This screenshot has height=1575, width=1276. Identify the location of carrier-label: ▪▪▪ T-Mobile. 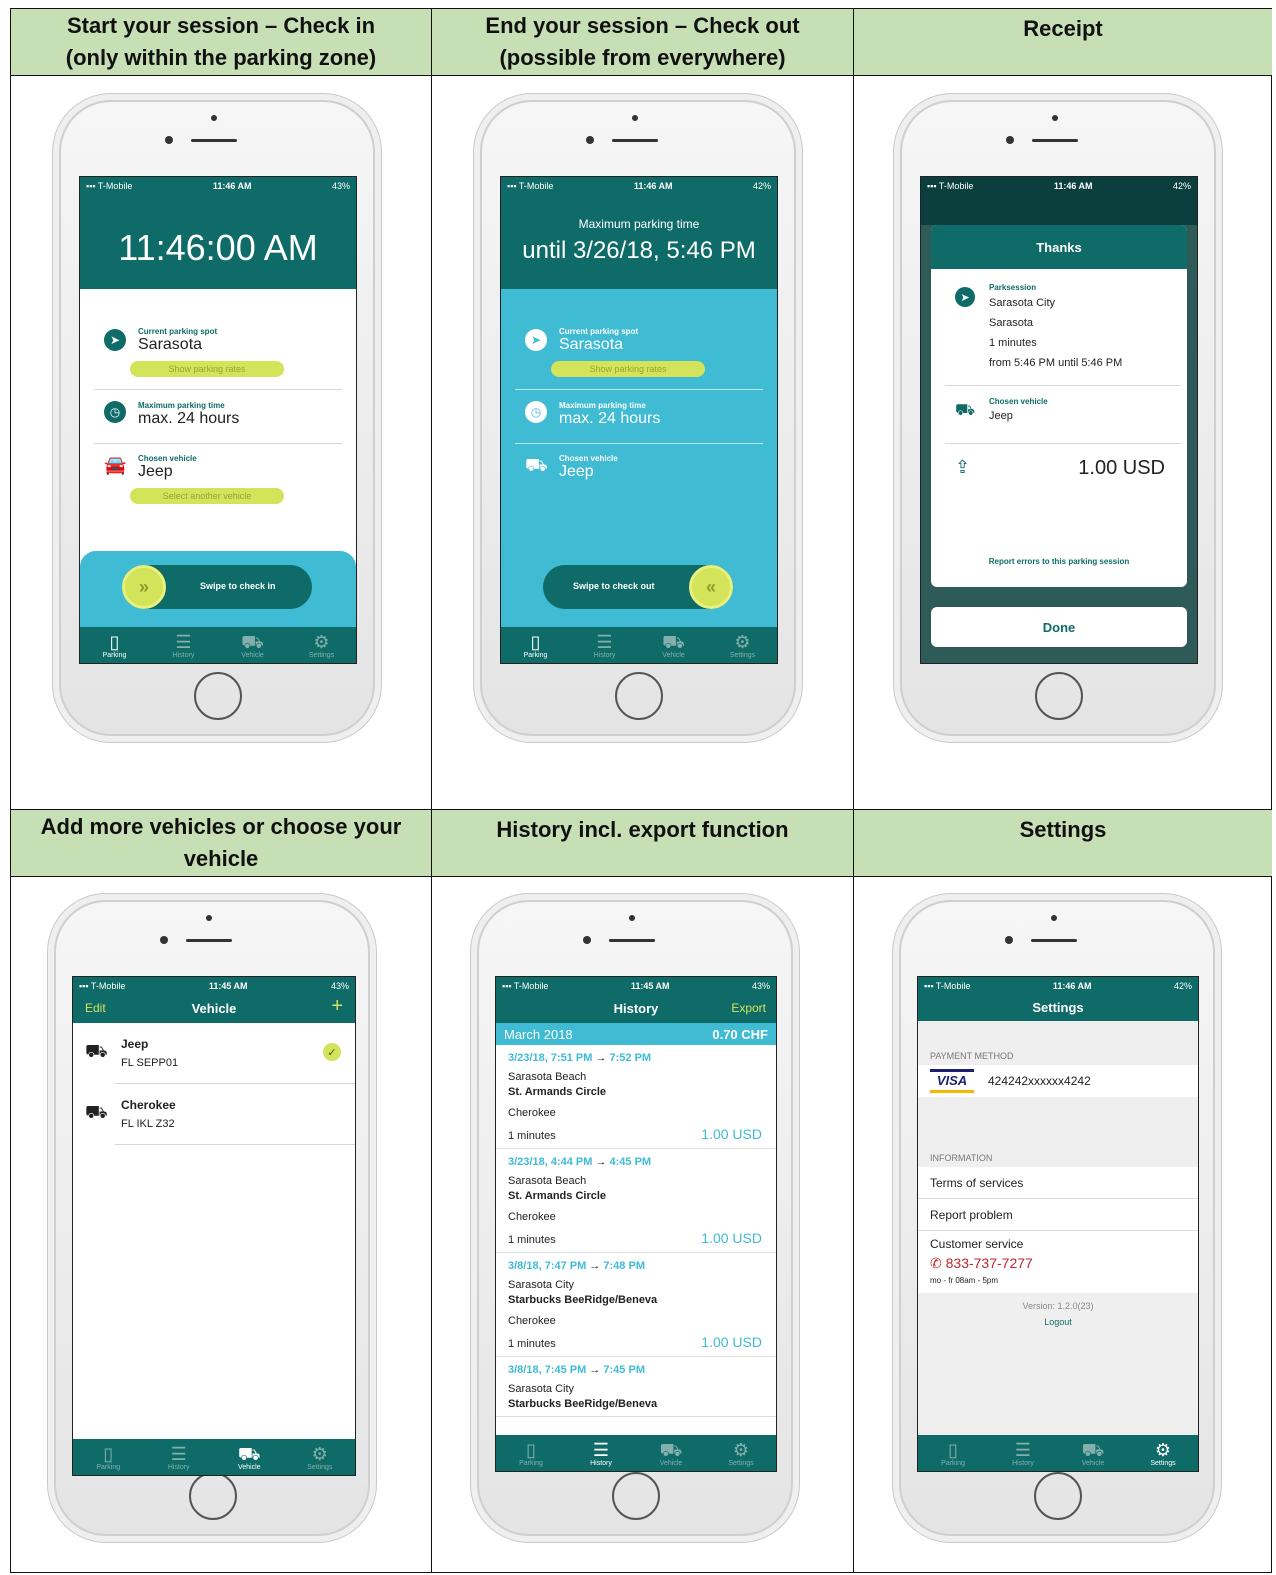
(525, 986).